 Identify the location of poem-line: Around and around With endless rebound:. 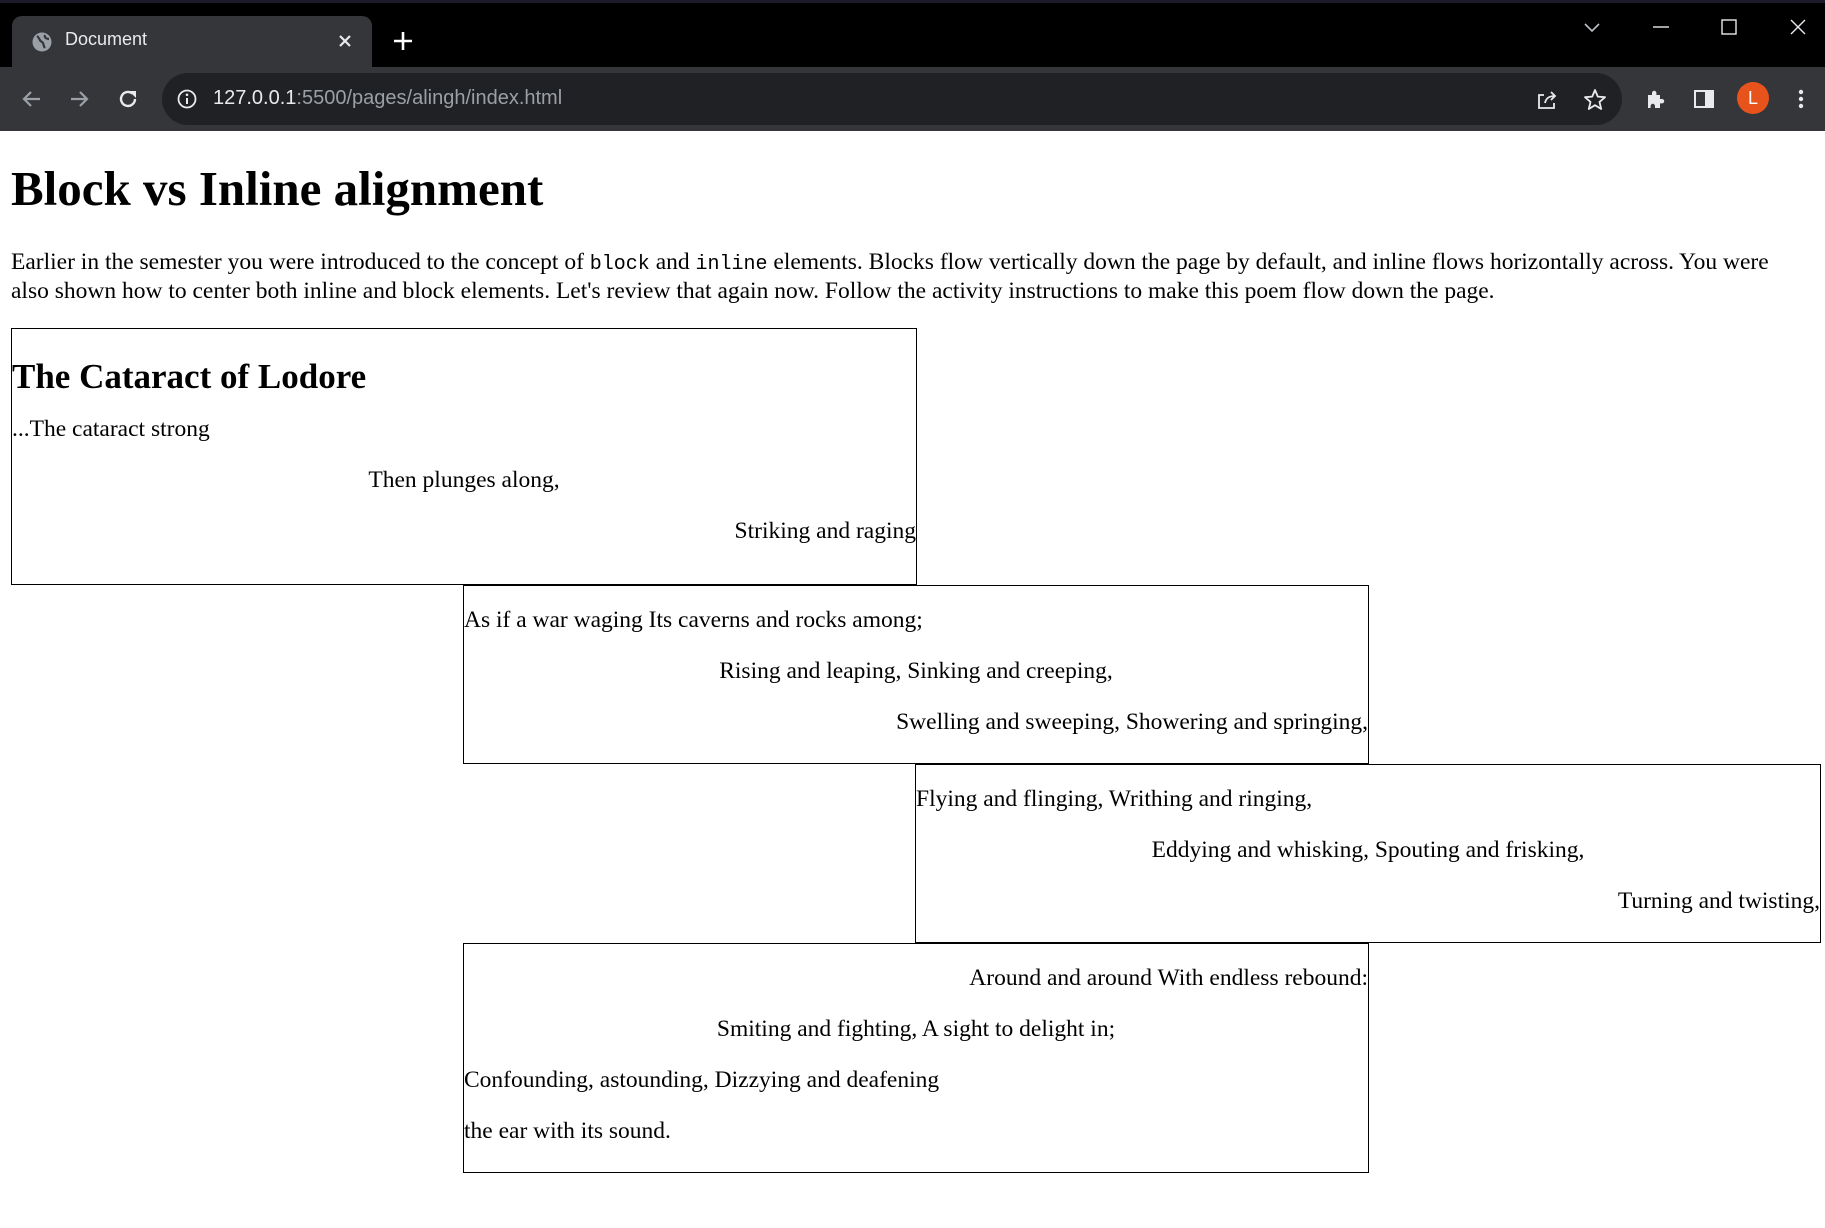
(1168, 978).